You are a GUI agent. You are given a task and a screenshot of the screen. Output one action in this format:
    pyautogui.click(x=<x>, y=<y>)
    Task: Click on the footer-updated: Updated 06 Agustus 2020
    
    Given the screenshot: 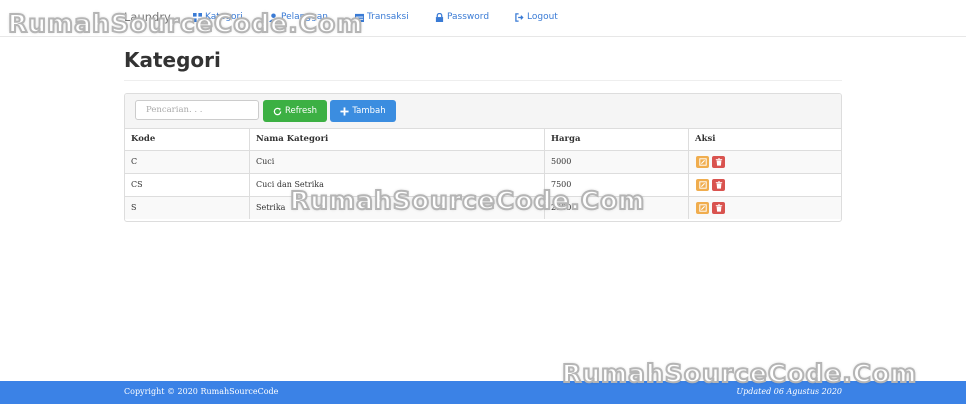 What is the action you would take?
    pyautogui.click(x=789, y=391)
    